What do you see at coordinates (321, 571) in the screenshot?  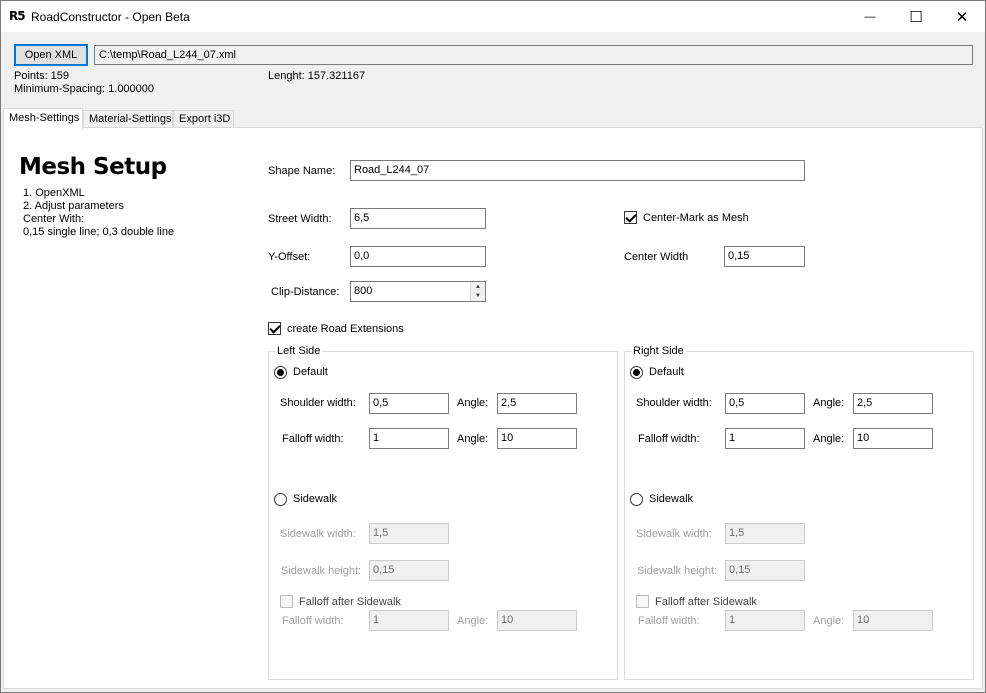 I see `left-sidewalk-height-label: Sidewalk height:` at bounding box center [321, 571].